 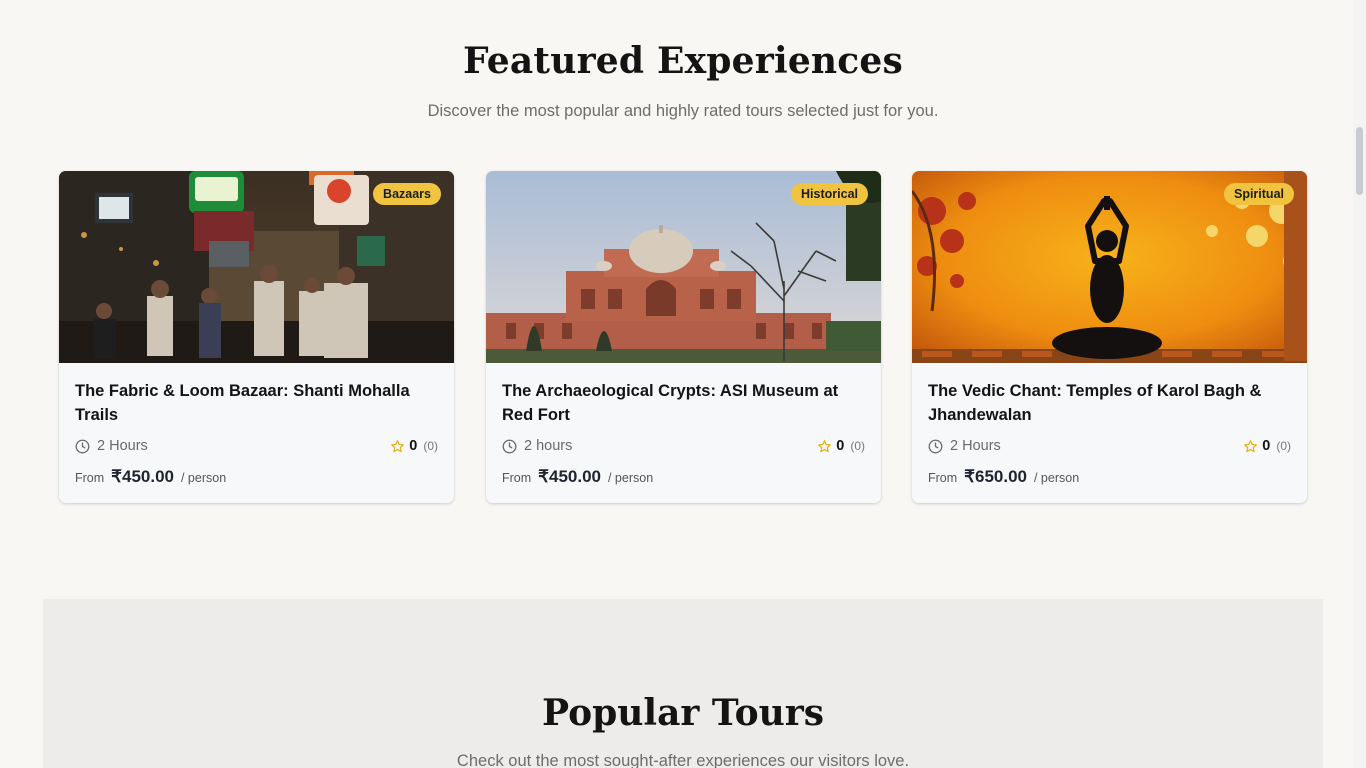 What do you see at coordinates (683, 713) in the screenshot?
I see `popular-section-title: Popular Tours` at bounding box center [683, 713].